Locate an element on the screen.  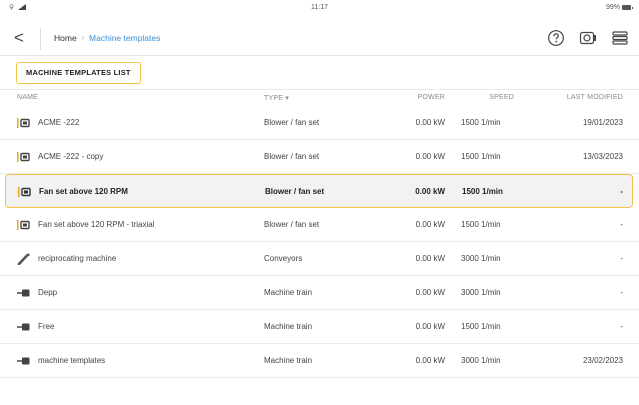
breadcrumb-current: Machine templates is located at coordinates (125, 38).